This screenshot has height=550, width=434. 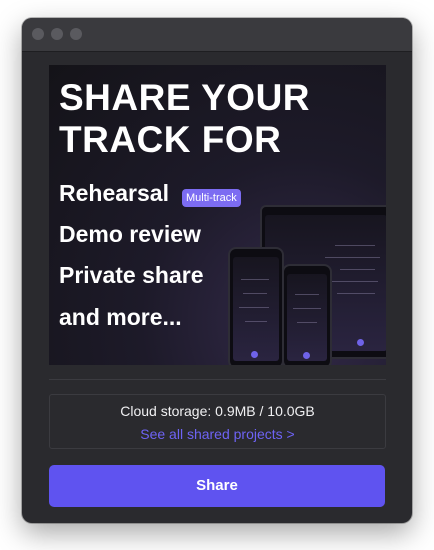 I want to click on use-case-item: Private share, so click(x=131, y=275).